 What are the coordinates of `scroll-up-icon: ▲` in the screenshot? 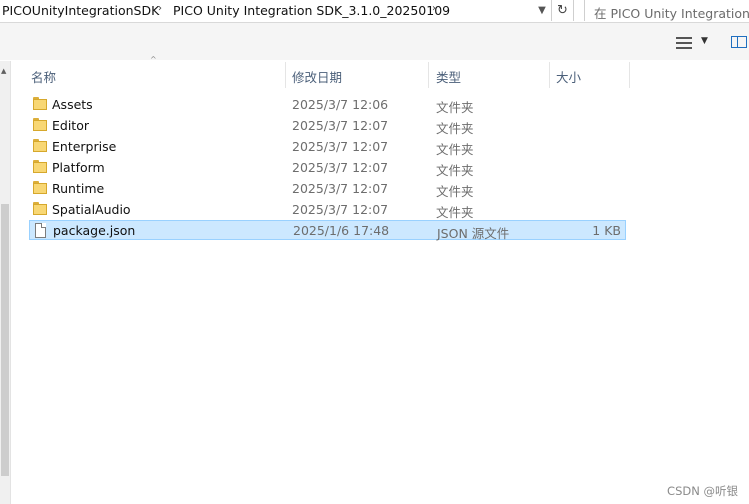 It's located at (3, 71).